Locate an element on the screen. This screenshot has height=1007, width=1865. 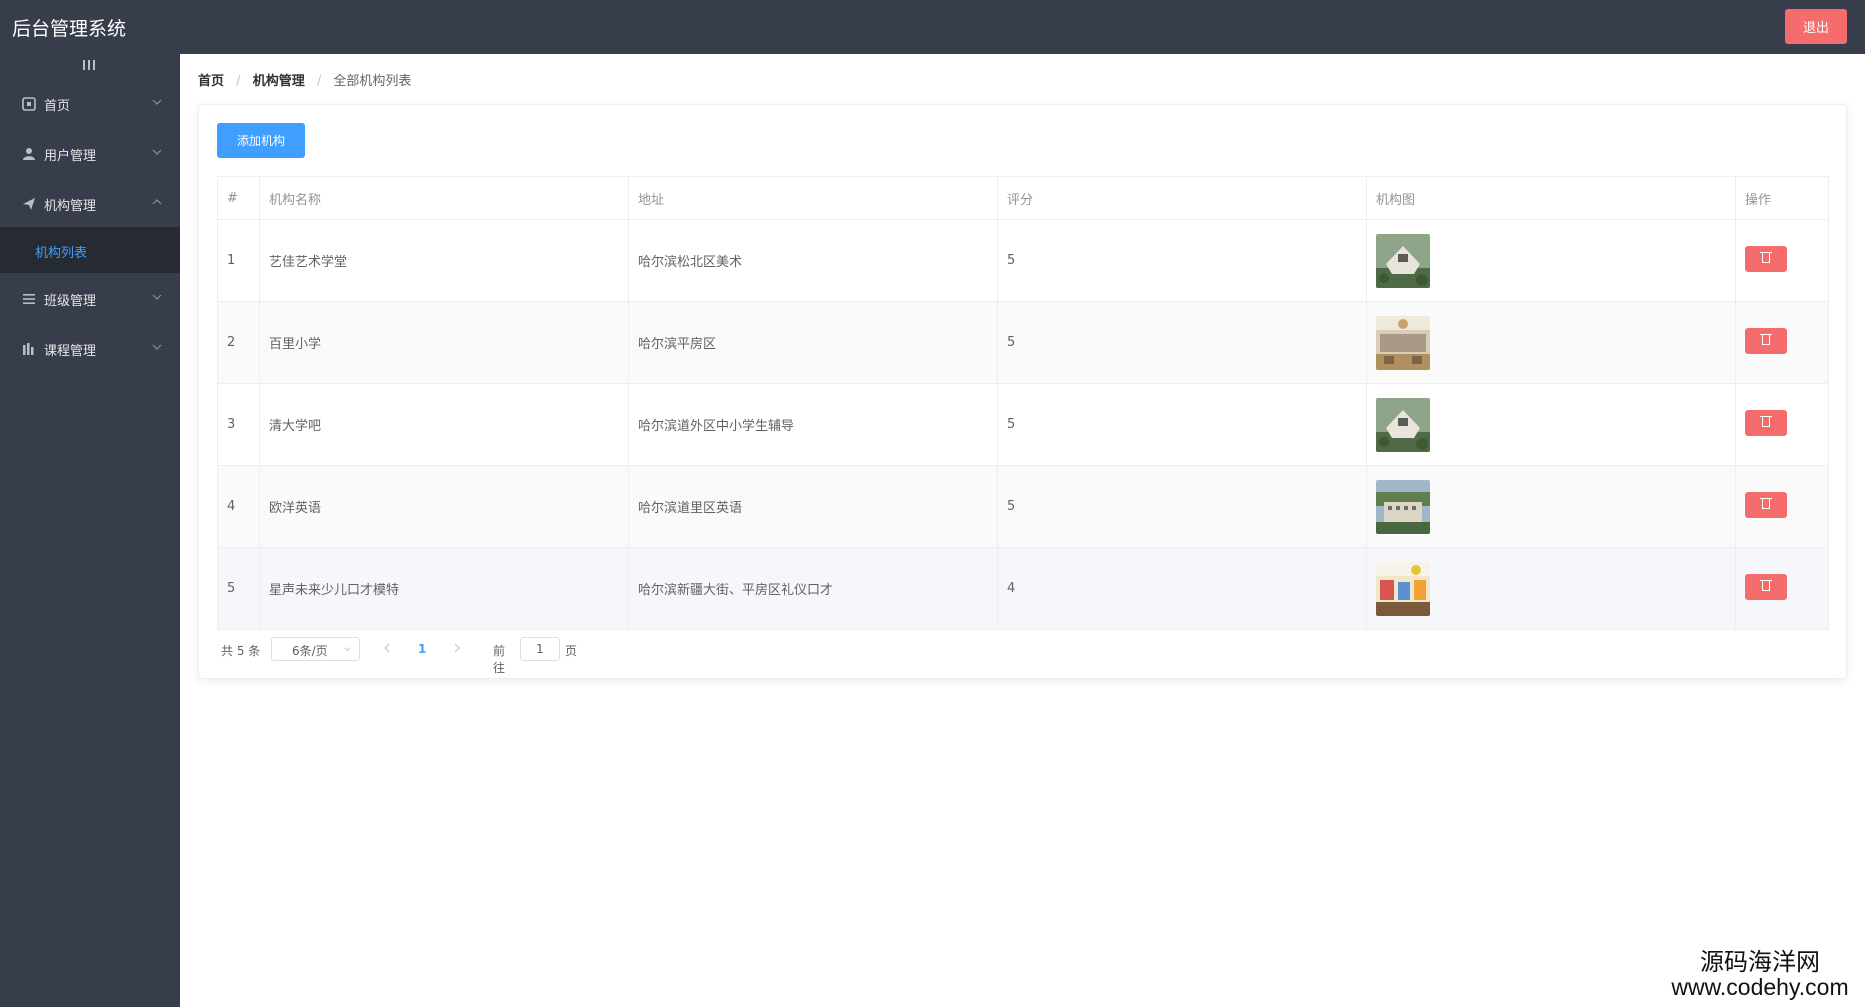
column-header-image: 机构图 is located at coordinates (1551, 198).